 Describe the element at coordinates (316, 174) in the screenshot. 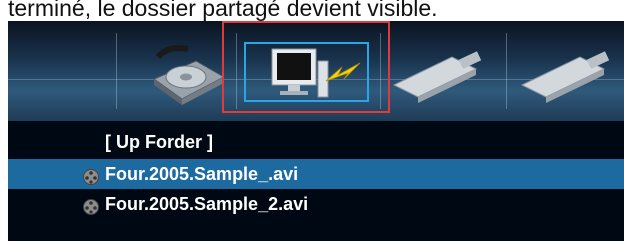

I see `list-item: Four.2005.Sample_.avi` at that location.